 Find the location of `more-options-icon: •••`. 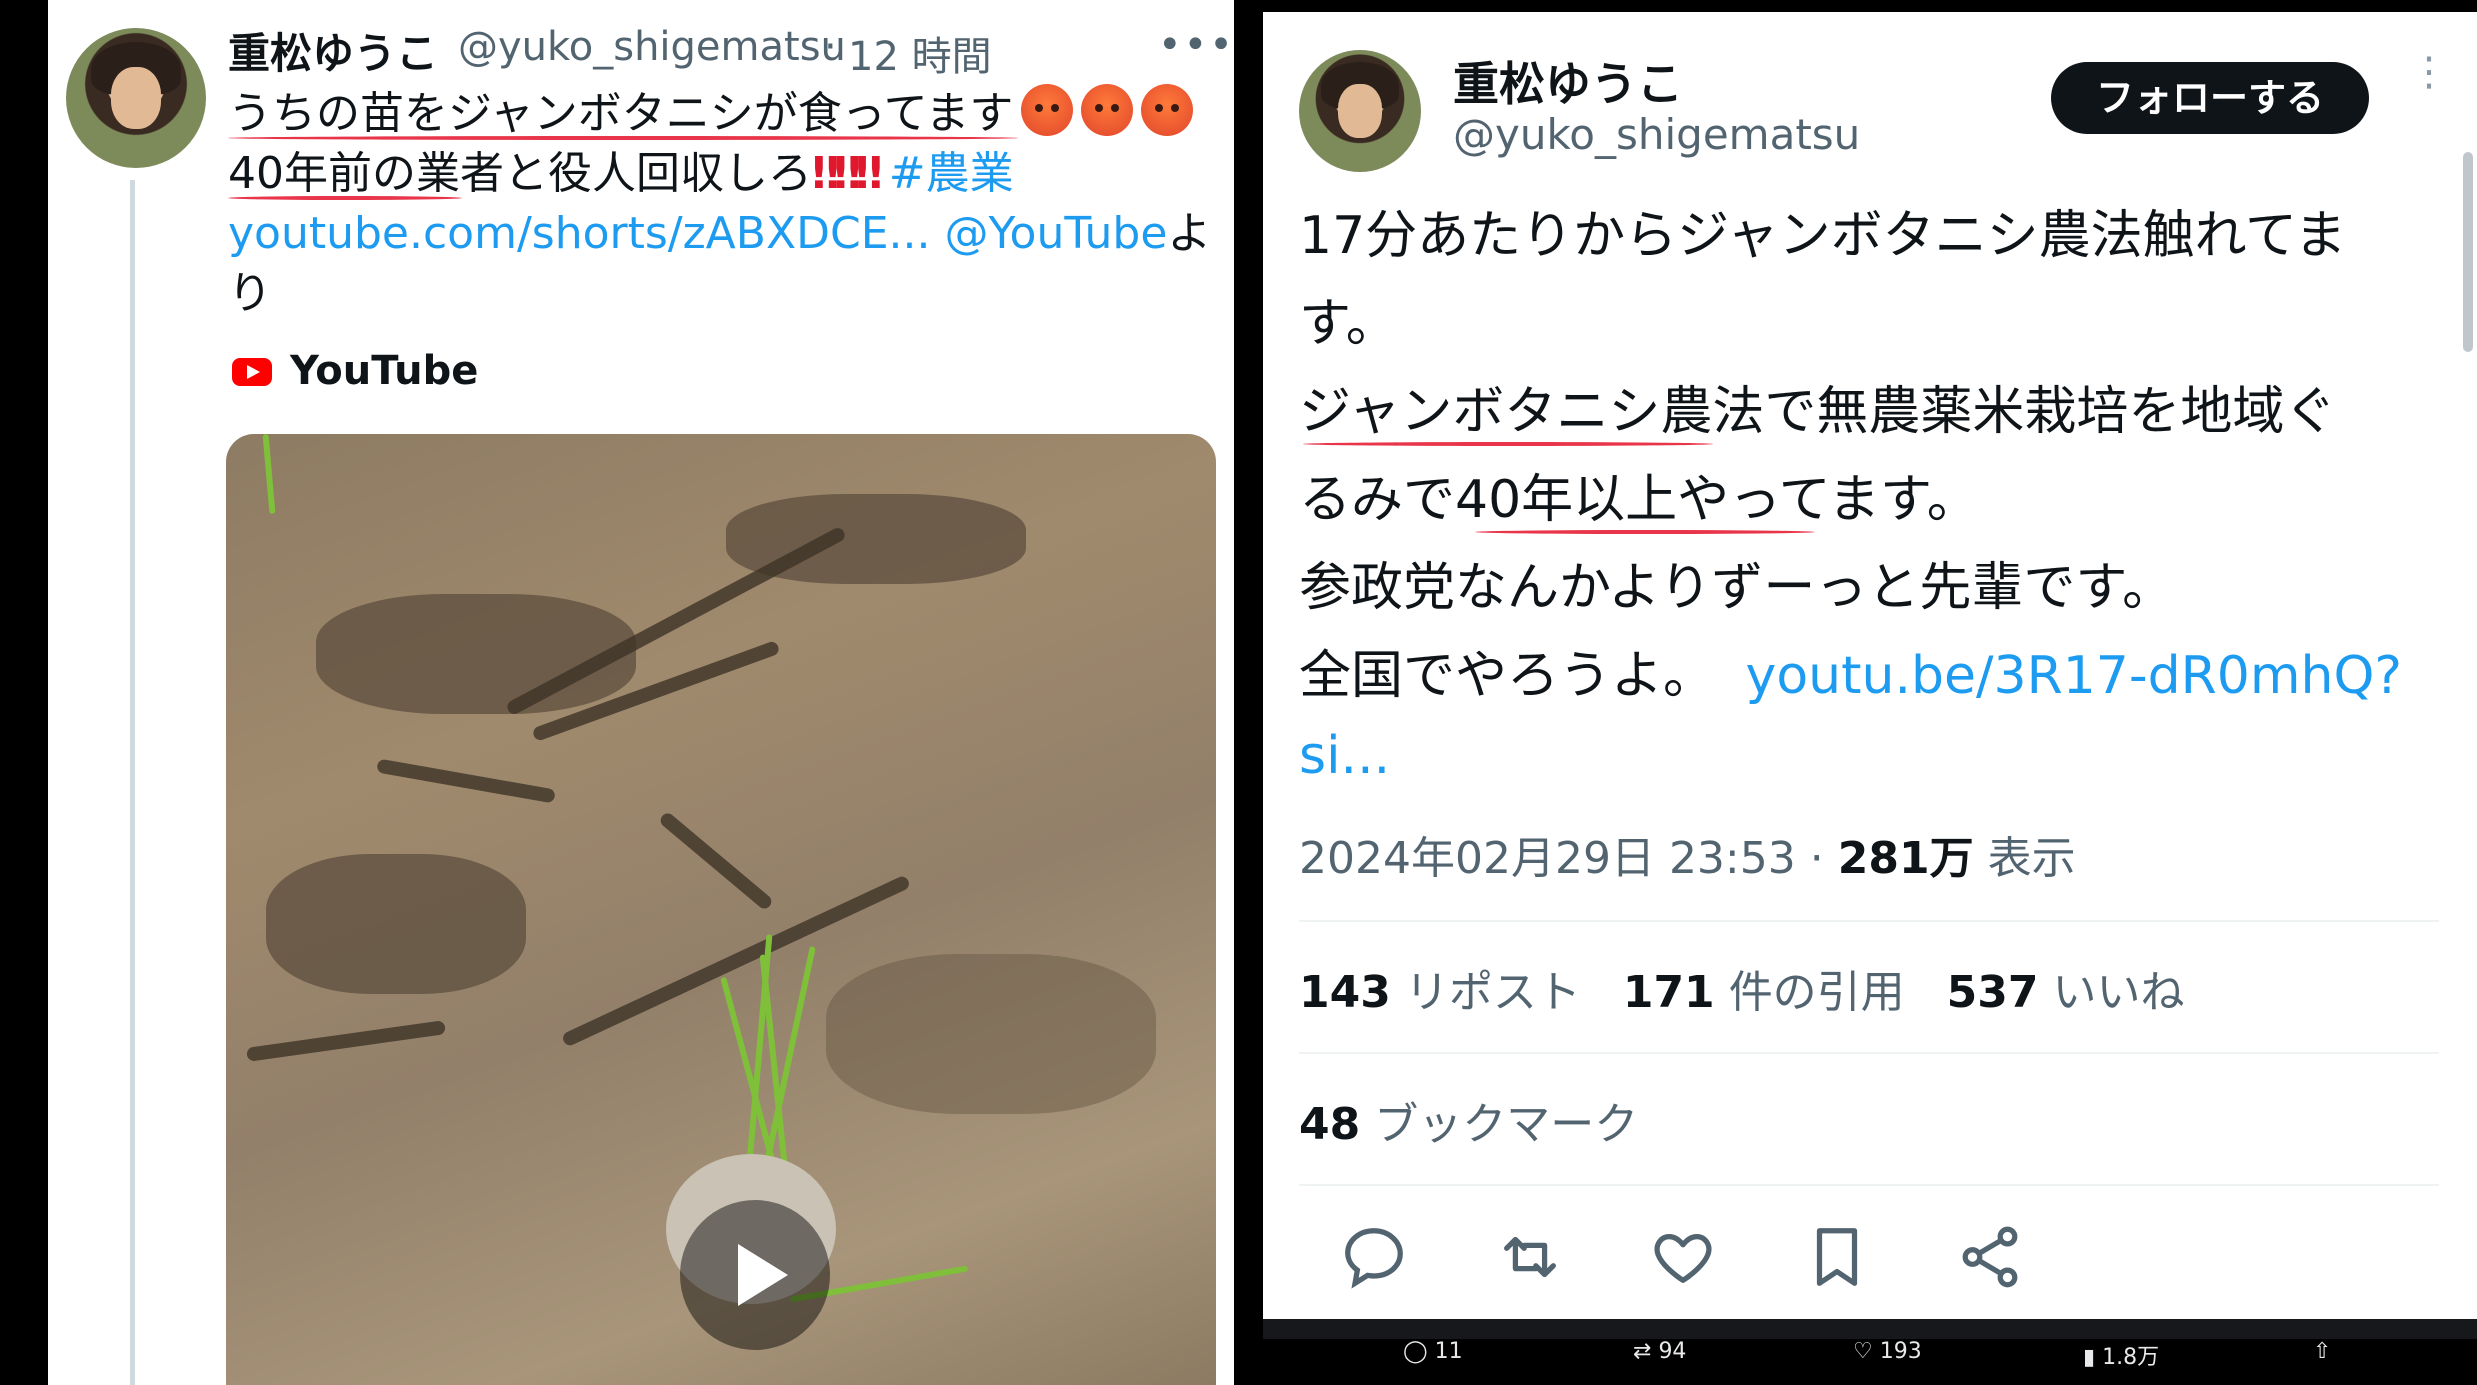

more-options-icon: ••• is located at coordinates (1196, 45).